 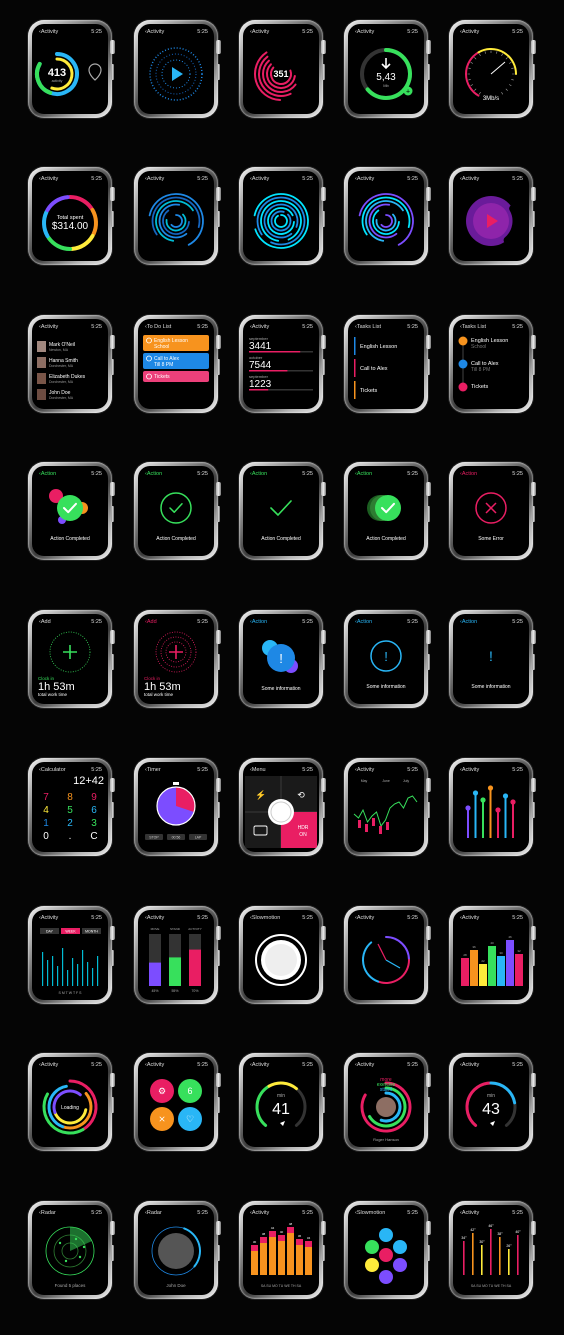 I want to click on back-title: ‹Menu, so click(x=258, y=770).